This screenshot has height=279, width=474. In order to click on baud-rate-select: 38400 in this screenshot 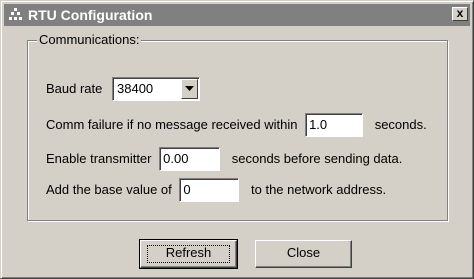, I will do `click(156, 88)`.